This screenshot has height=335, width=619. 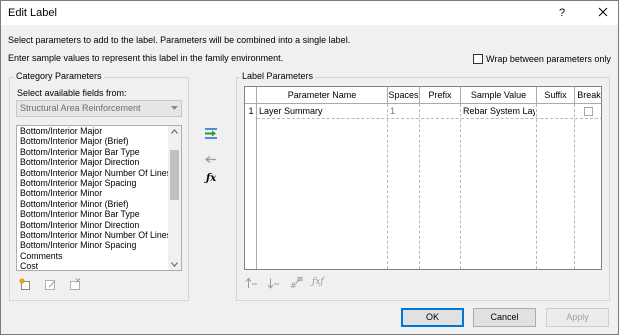 I want to click on row-number: 1, so click(x=251, y=111).